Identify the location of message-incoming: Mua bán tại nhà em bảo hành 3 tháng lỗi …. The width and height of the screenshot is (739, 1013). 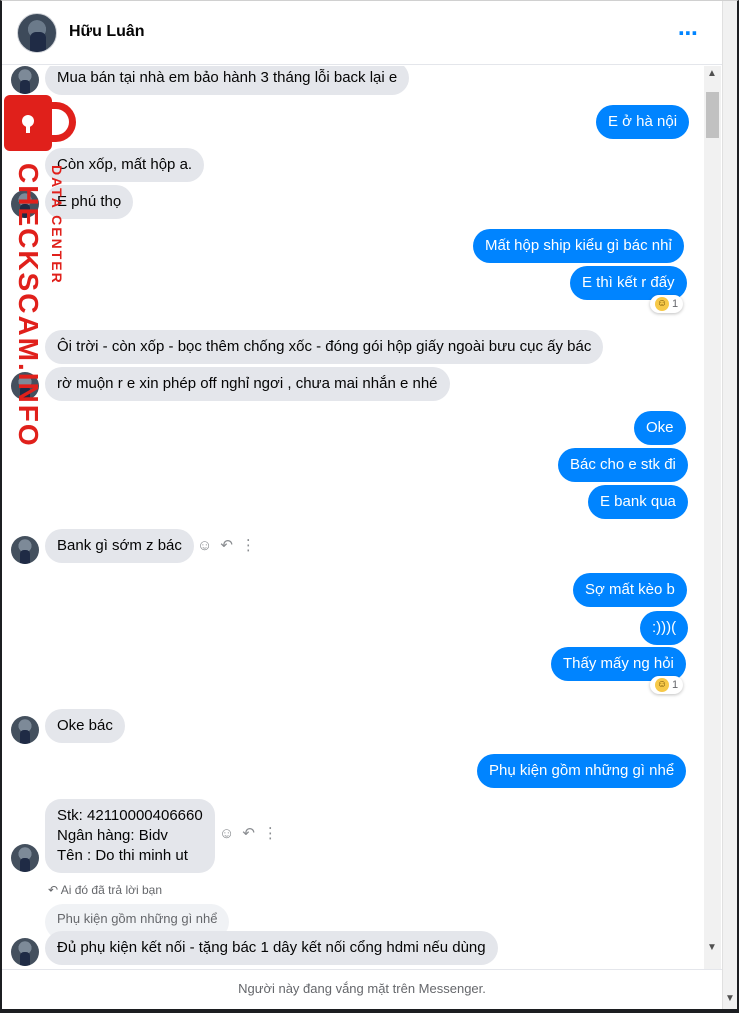
(227, 80).